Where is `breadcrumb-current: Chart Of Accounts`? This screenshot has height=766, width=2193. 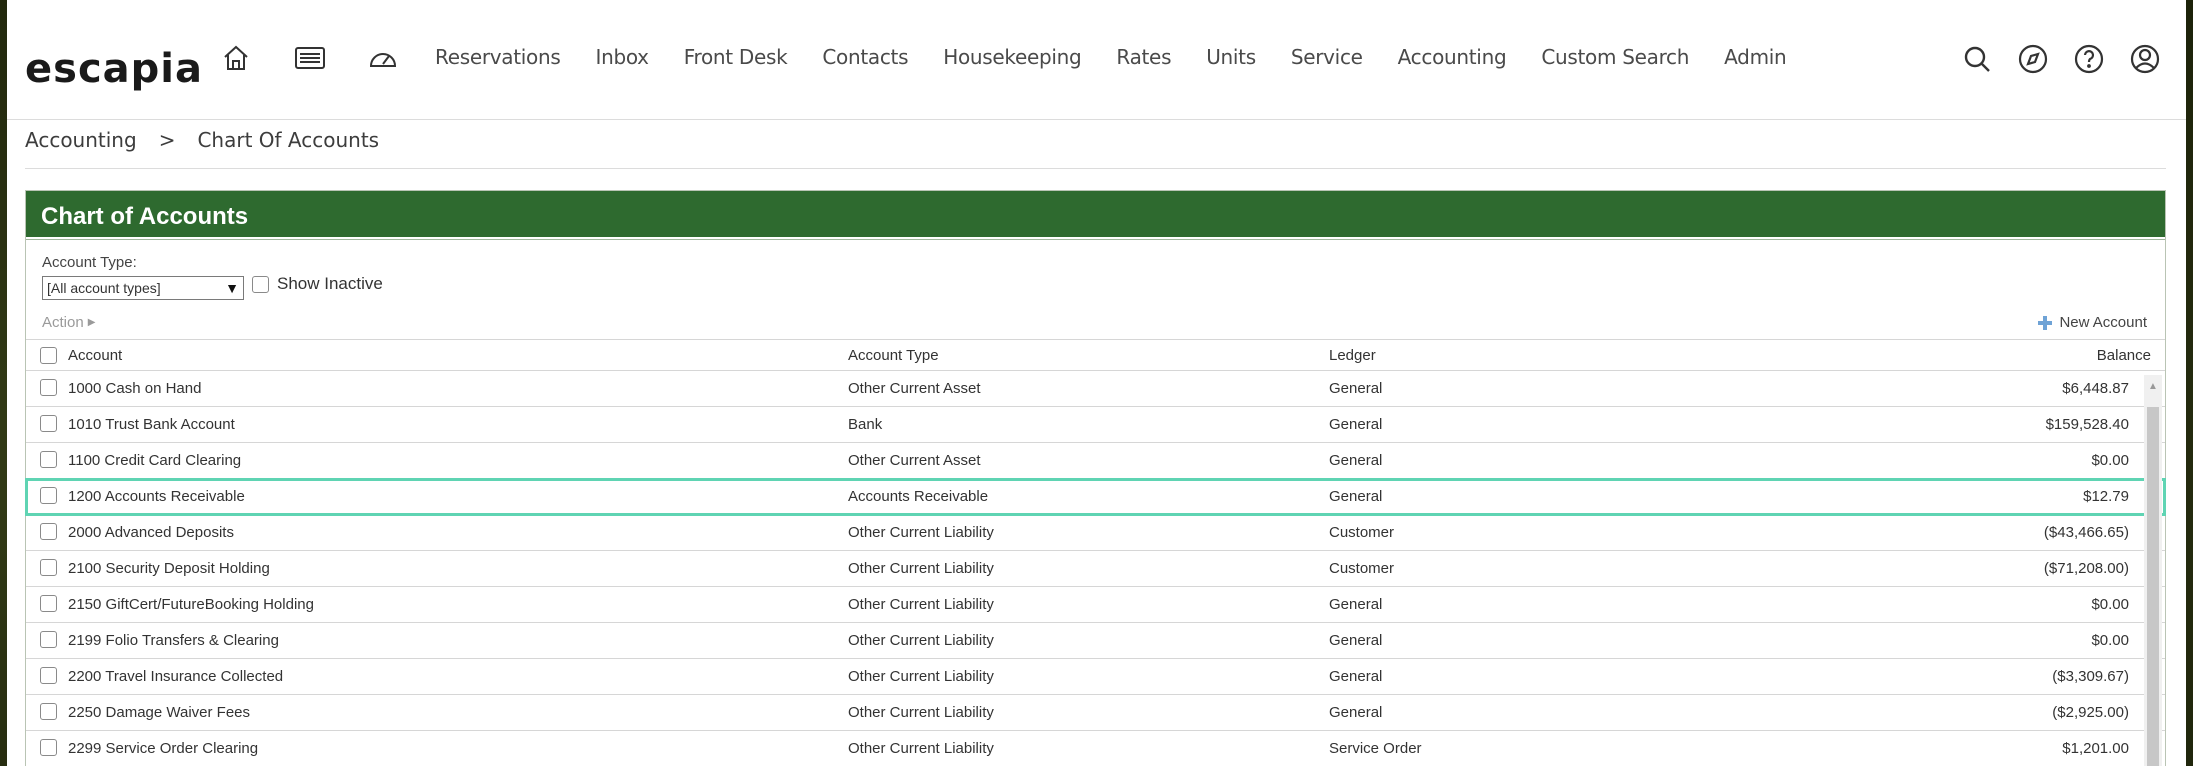
breadcrumb-current: Chart Of Accounts is located at coordinates (288, 140).